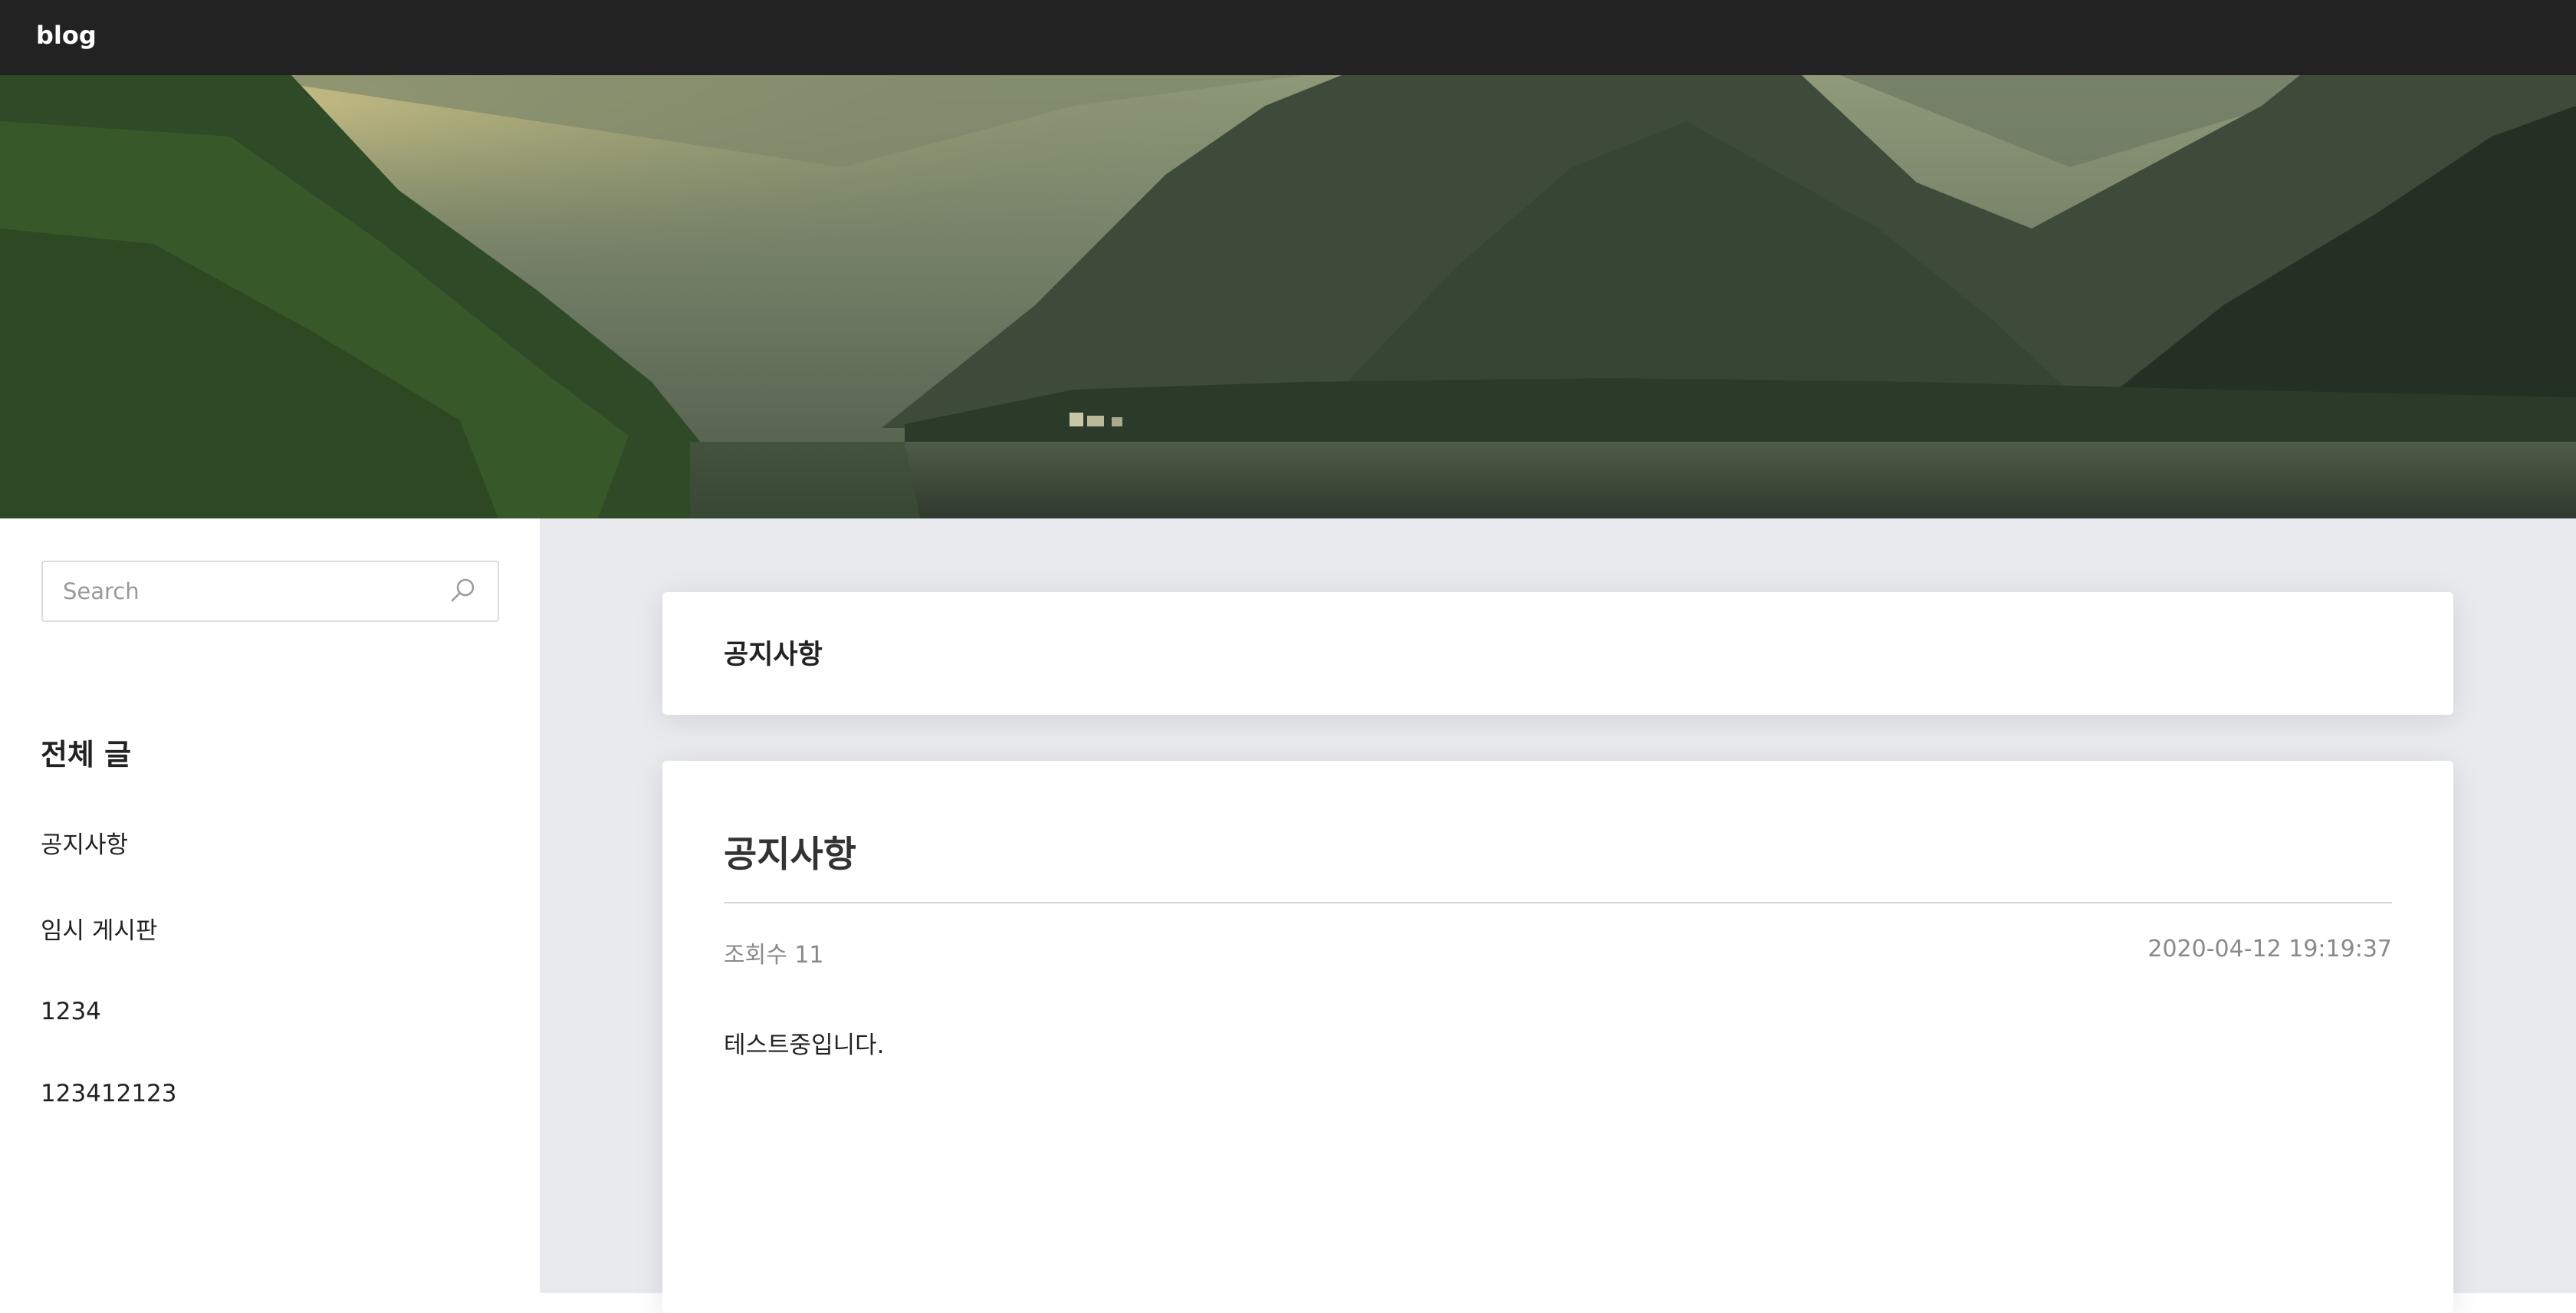 This screenshot has height=1313, width=2576. What do you see at coordinates (1558, 902) in the screenshot?
I see `post-divider` at bounding box center [1558, 902].